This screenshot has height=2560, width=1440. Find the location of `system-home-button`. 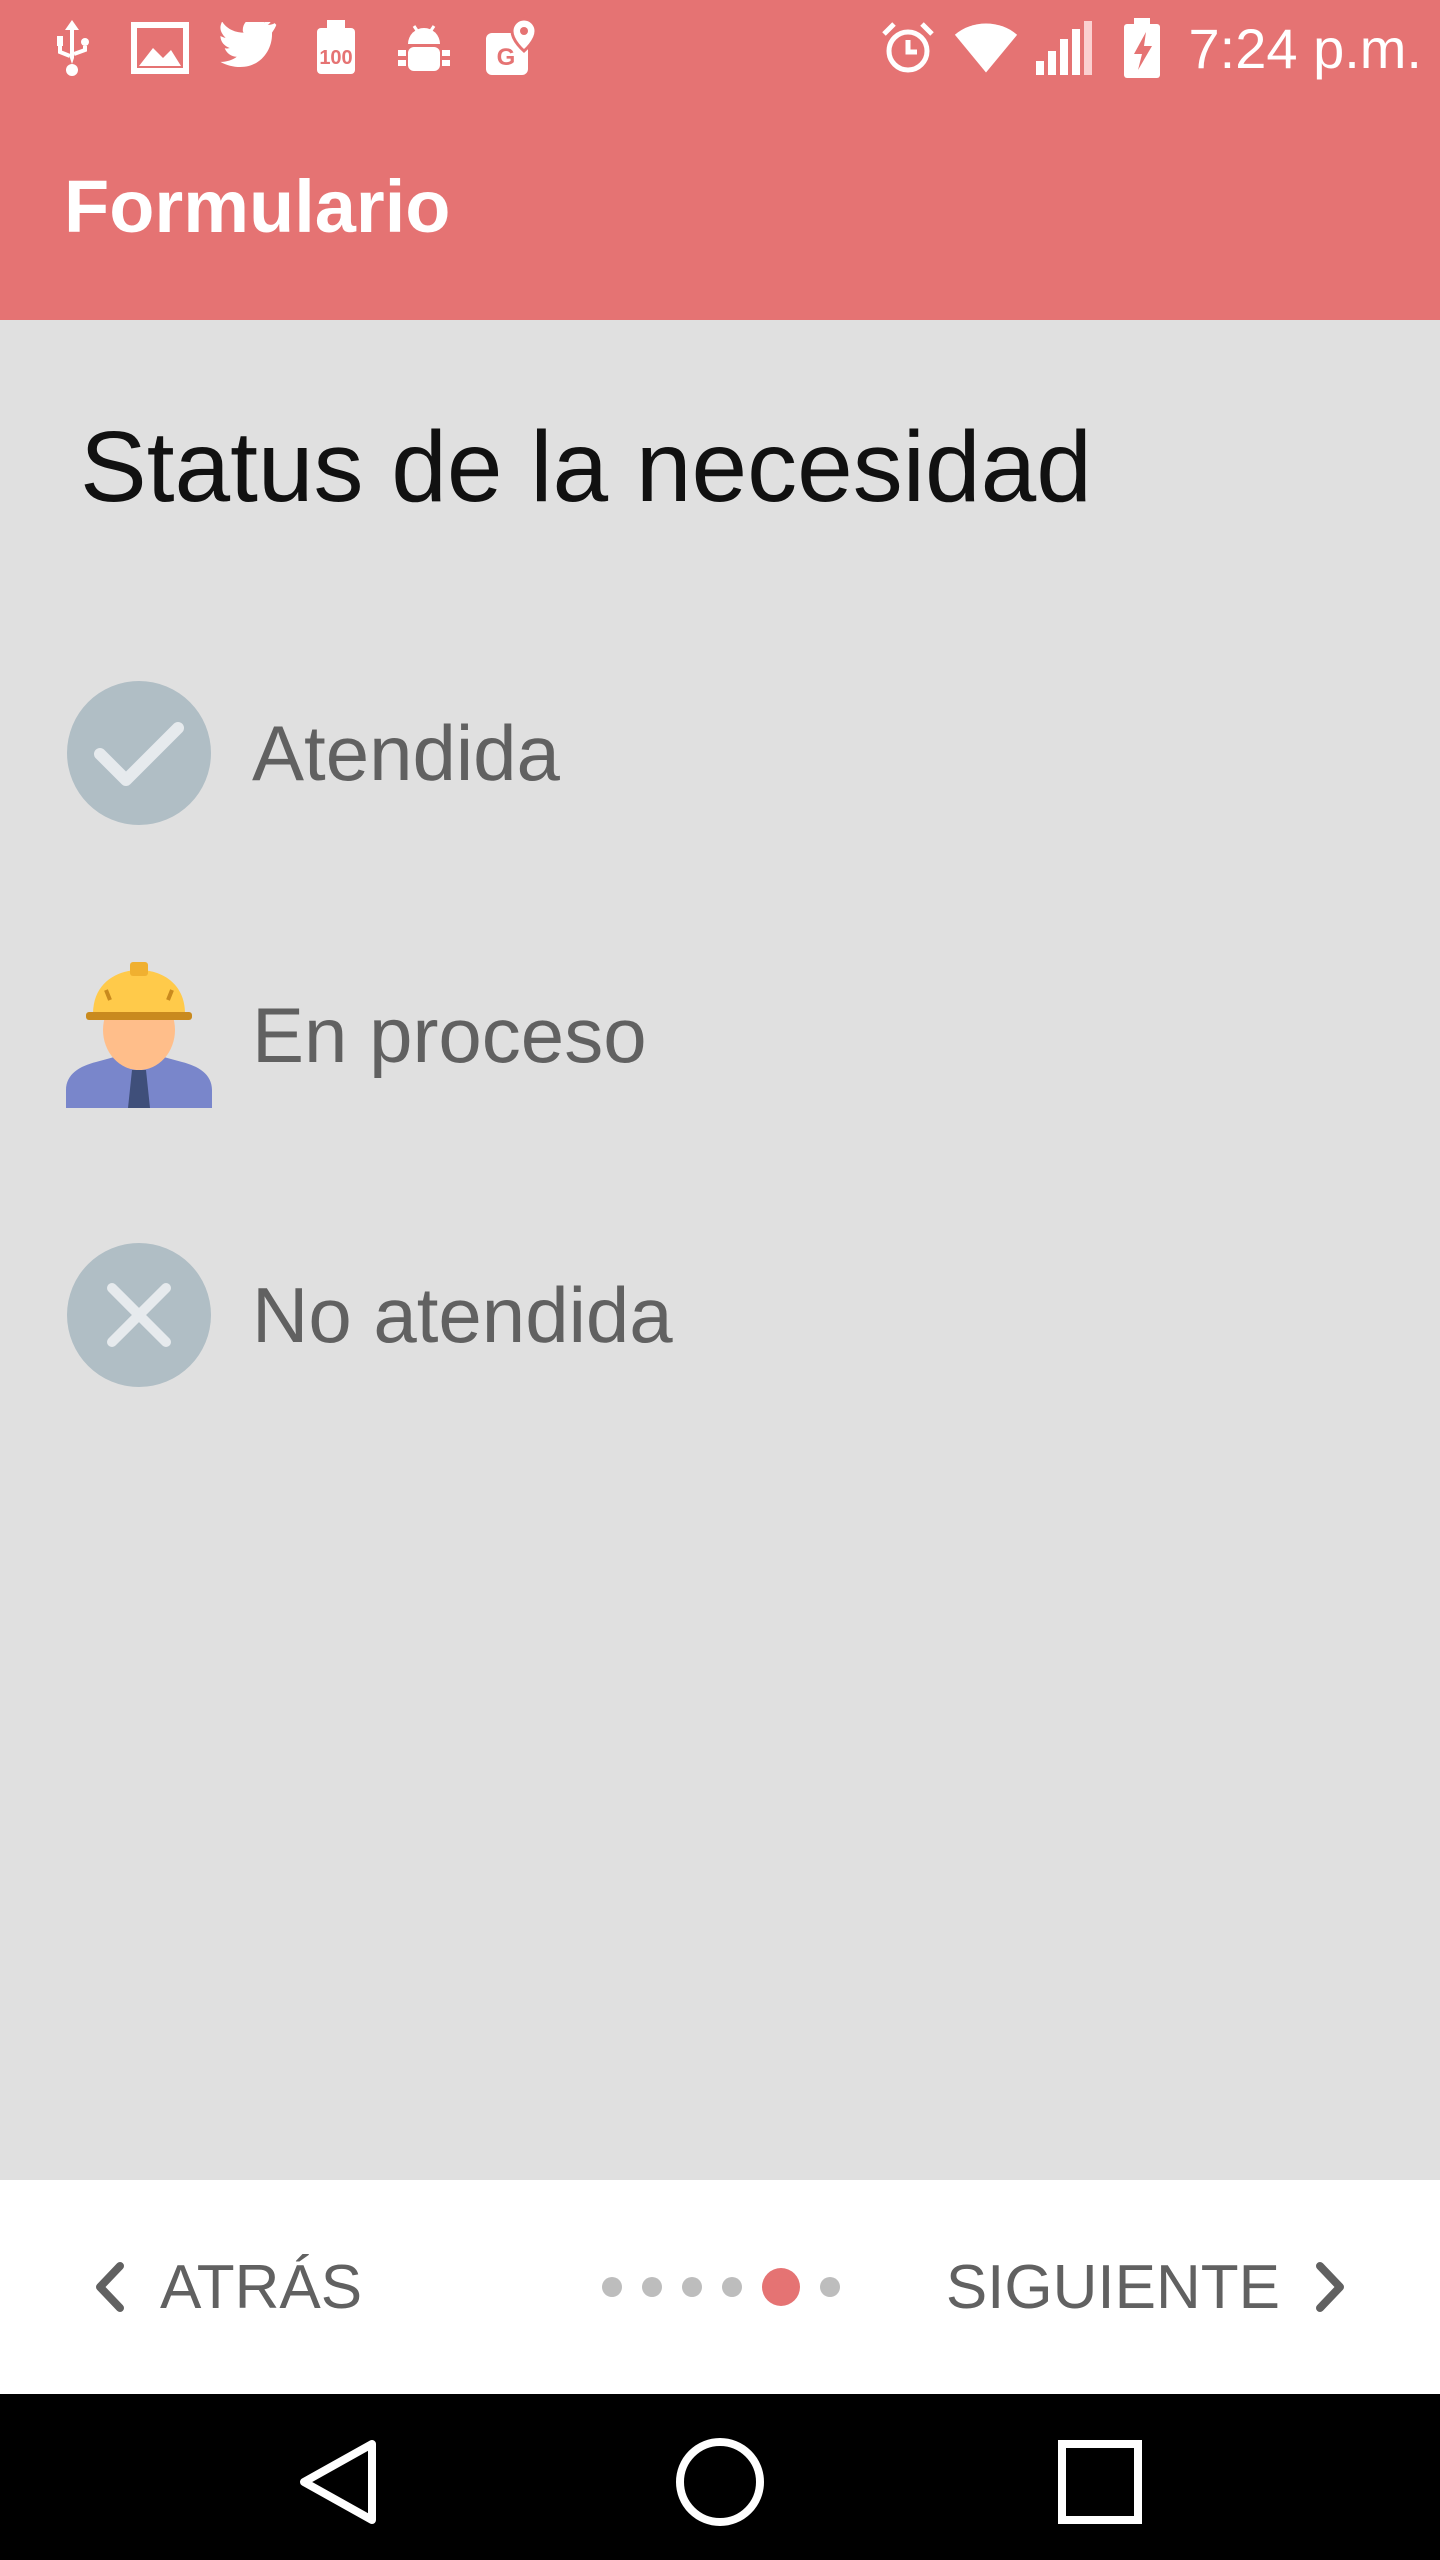

system-home-button is located at coordinates (720, 2482).